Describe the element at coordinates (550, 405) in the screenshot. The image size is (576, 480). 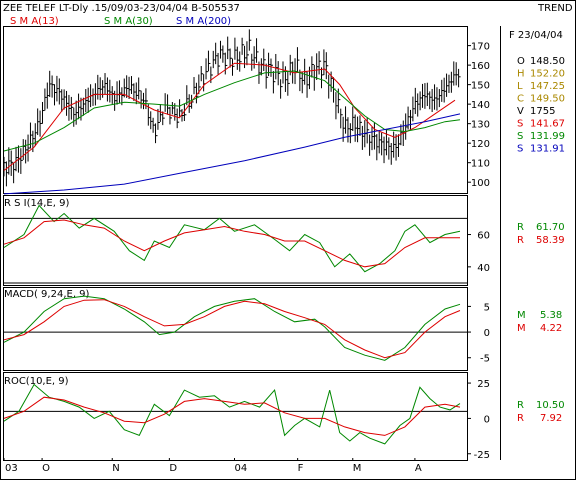
I see `roc-r1-value: 10.50` at that location.